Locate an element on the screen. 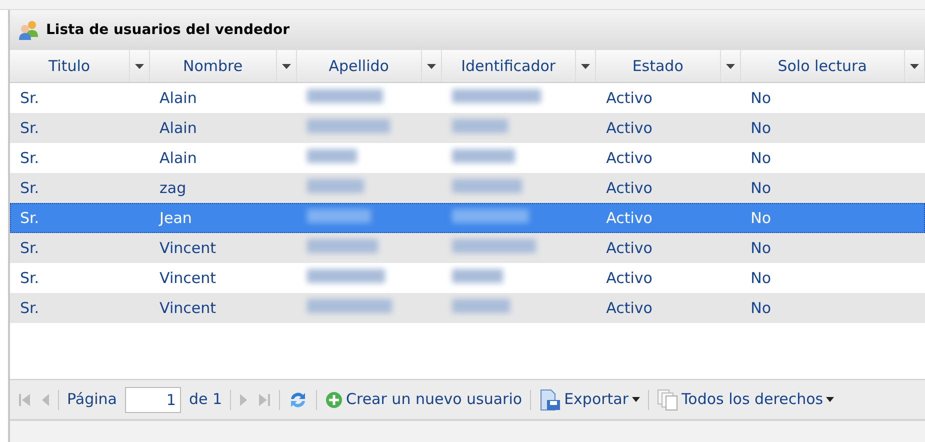  documents-icon is located at coordinates (667, 399).